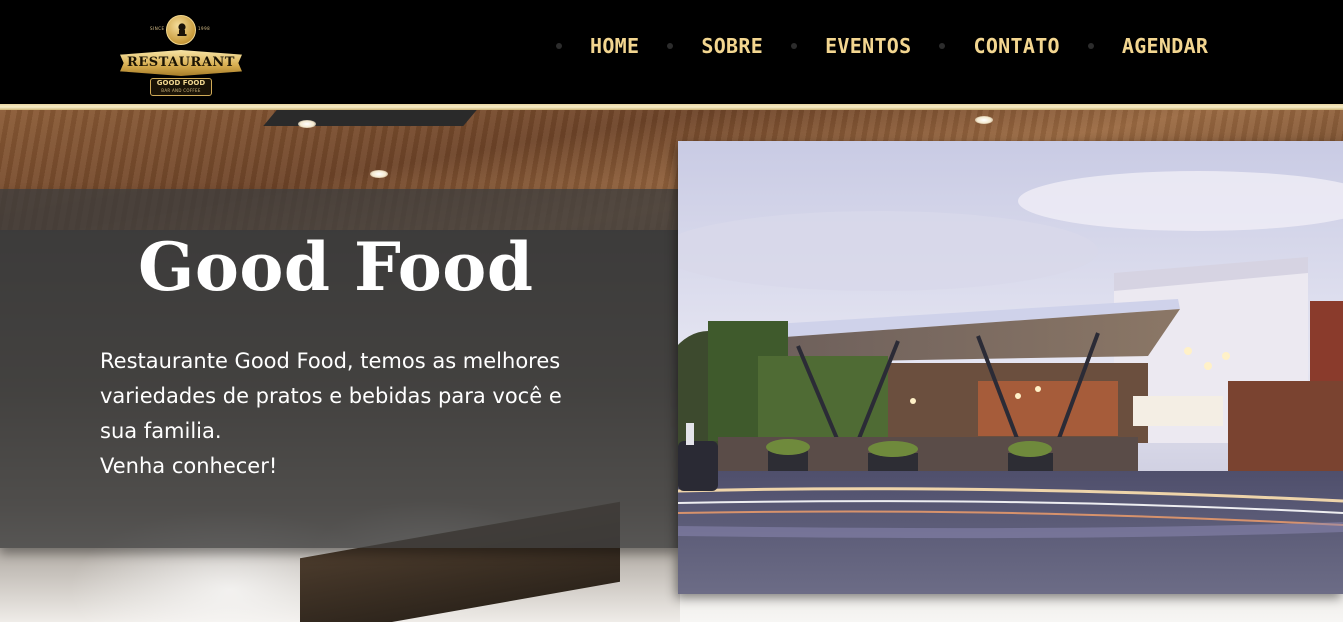 The height and width of the screenshot is (622, 1343). What do you see at coordinates (204, 28) in the screenshot?
I see `logo-since-right: 1998` at bounding box center [204, 28].